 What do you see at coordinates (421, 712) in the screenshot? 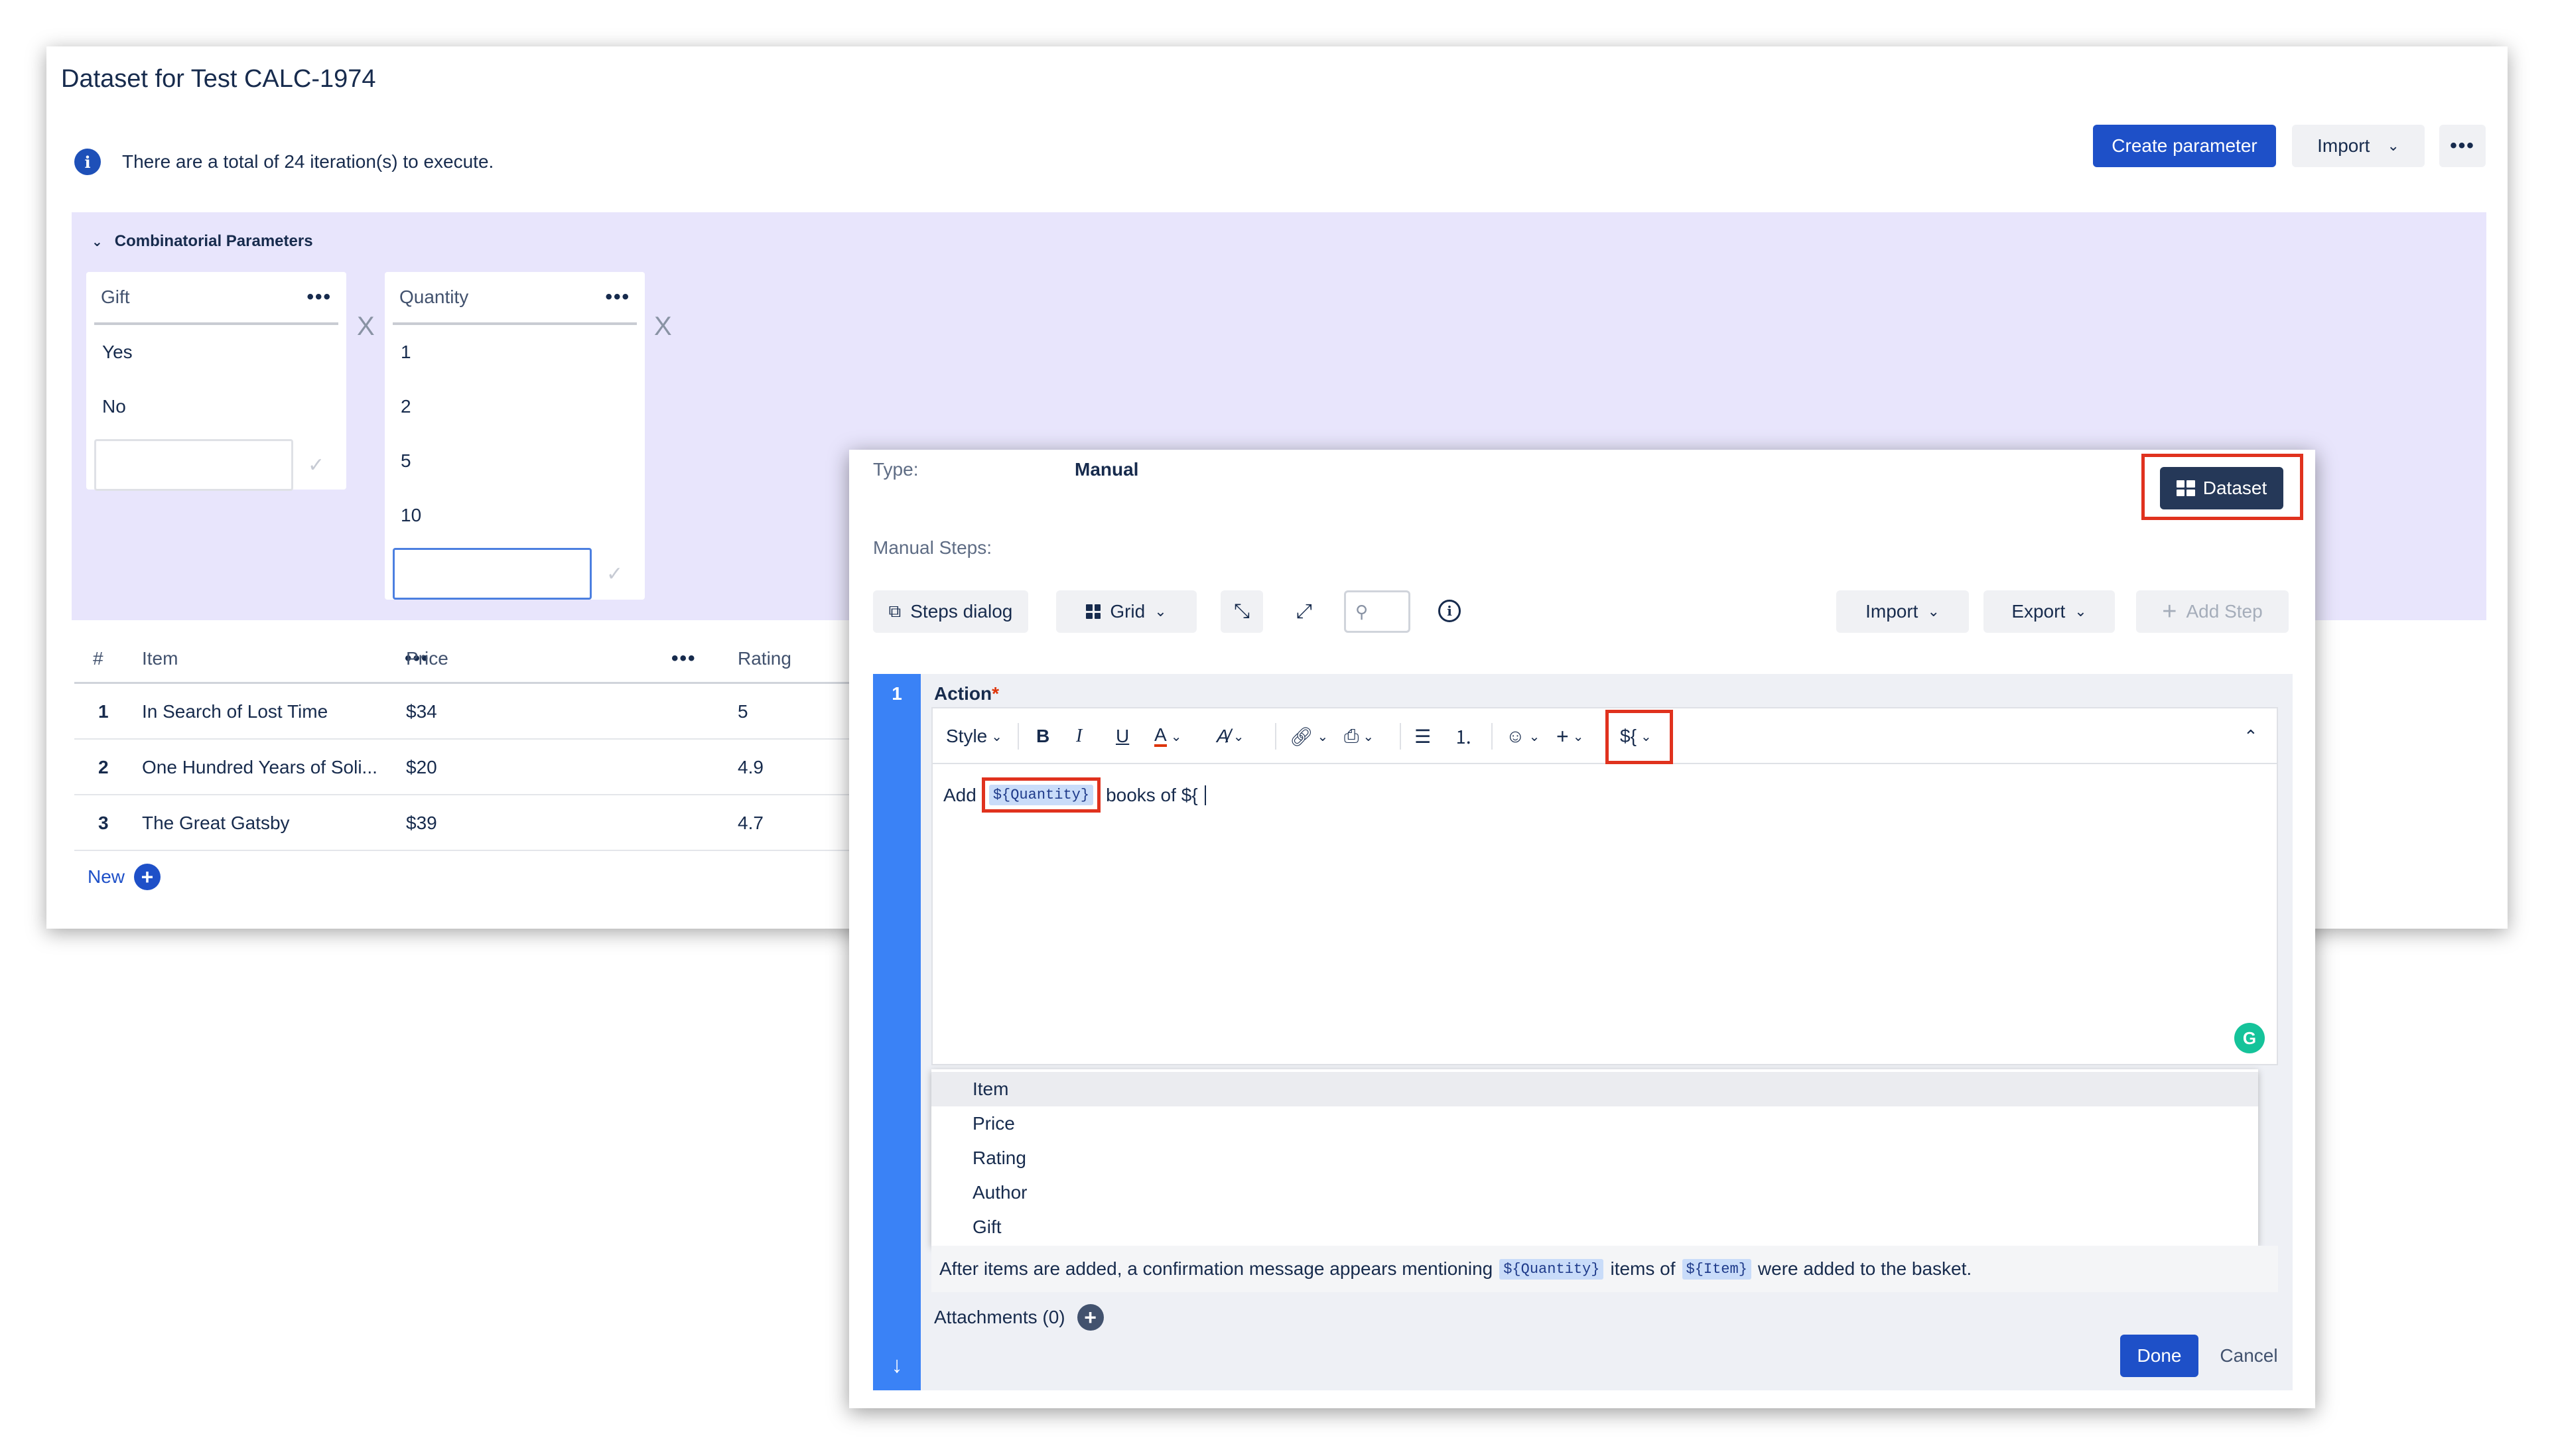
I see `cell-price: $34` at bounding box center [421, 712].